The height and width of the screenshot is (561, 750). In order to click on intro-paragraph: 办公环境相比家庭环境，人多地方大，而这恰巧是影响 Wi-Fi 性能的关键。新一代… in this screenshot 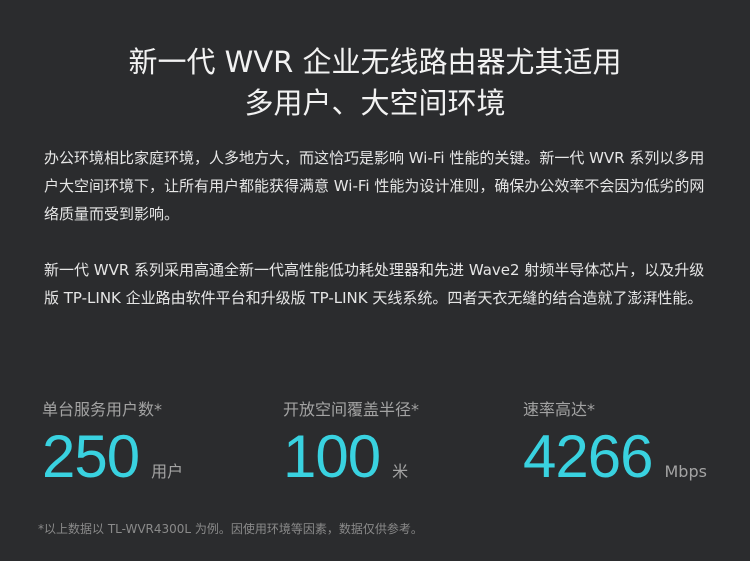, I will do `click(374, 186)`.